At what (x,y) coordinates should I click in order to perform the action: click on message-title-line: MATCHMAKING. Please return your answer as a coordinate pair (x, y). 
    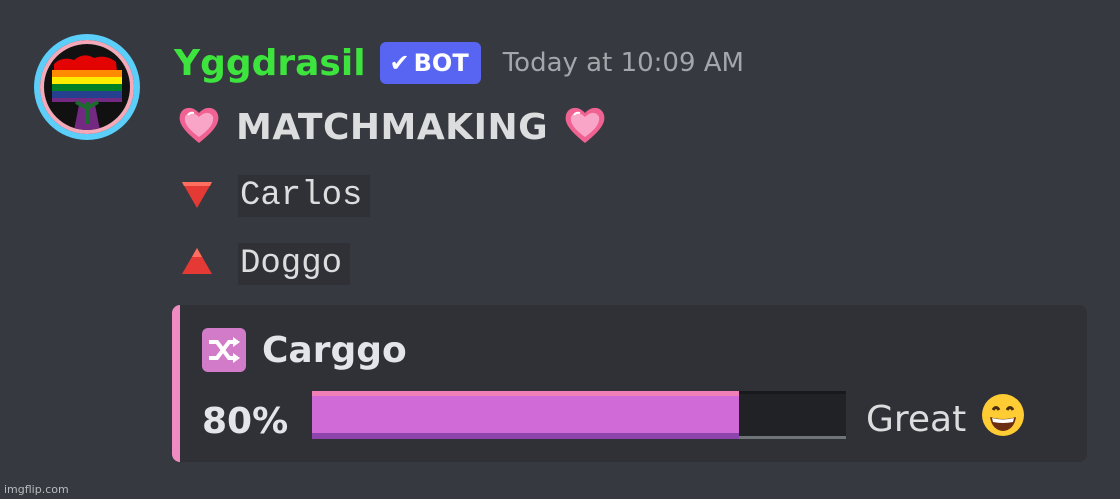
    Looking at the image, I should click on (392, 127).